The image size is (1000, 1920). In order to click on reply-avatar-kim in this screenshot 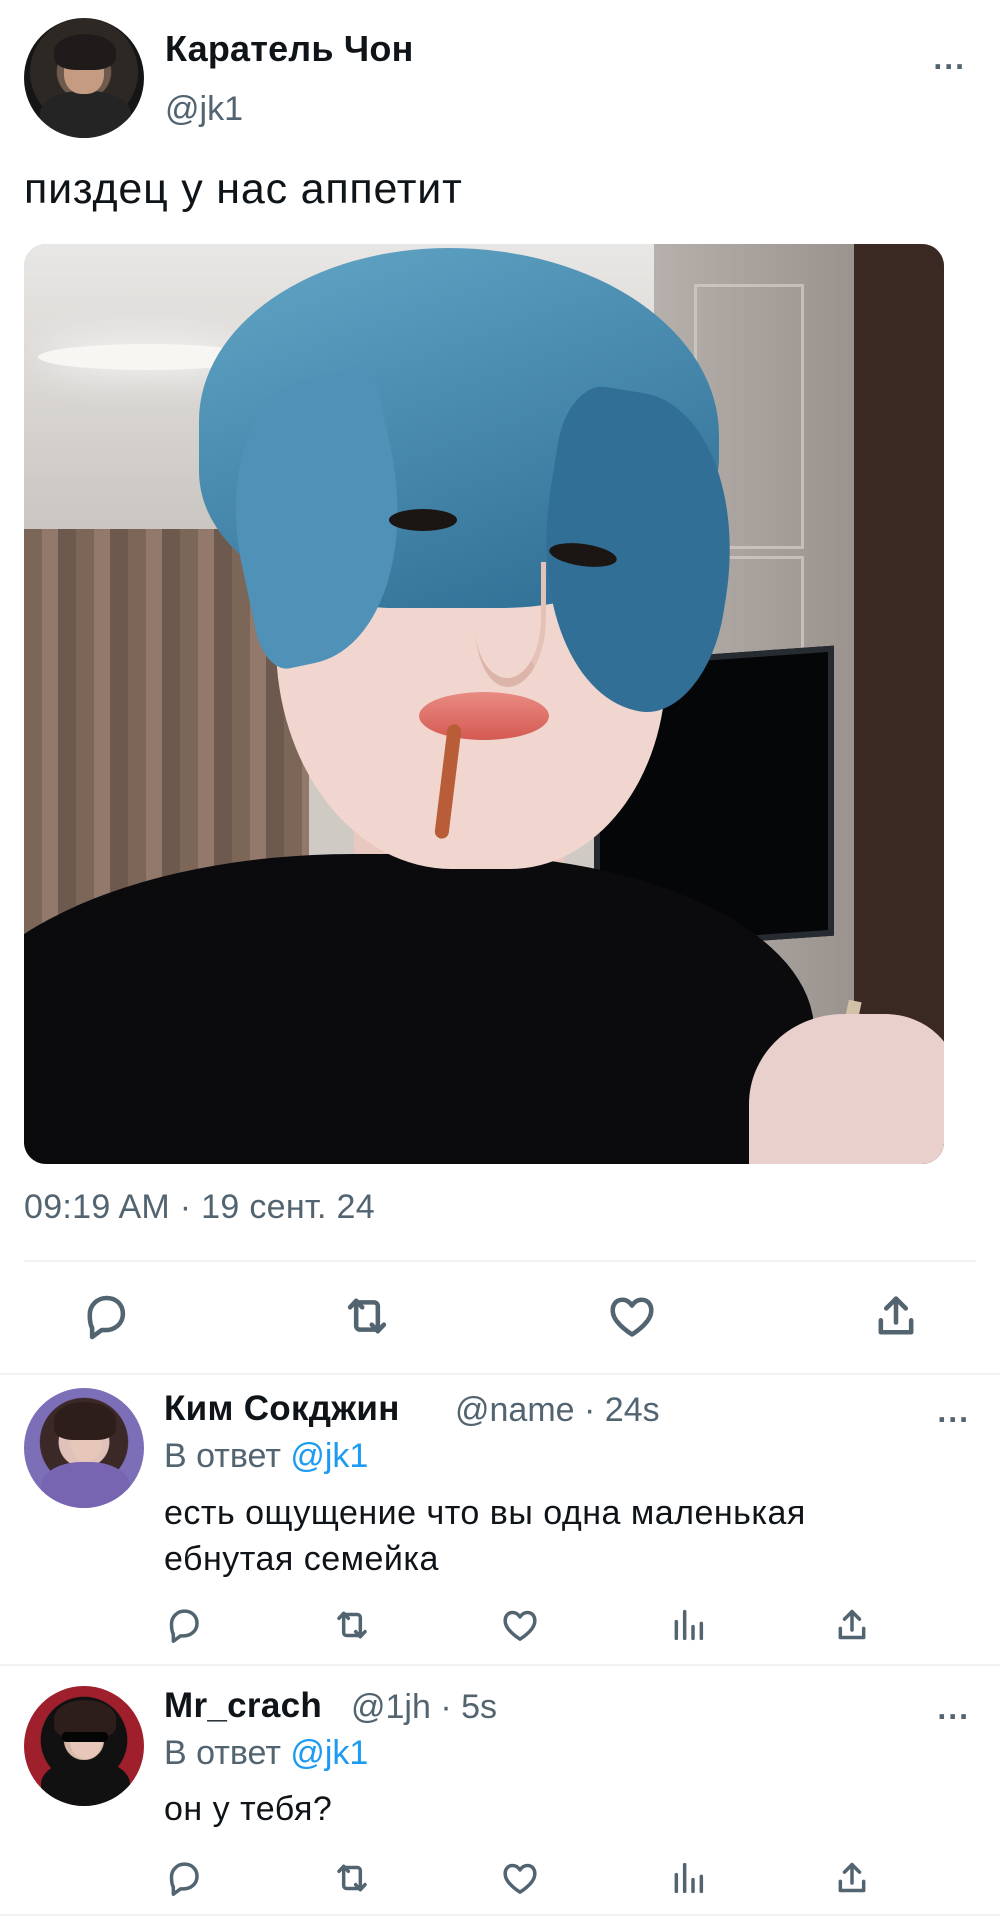, I will do `click(84, 1448)`.